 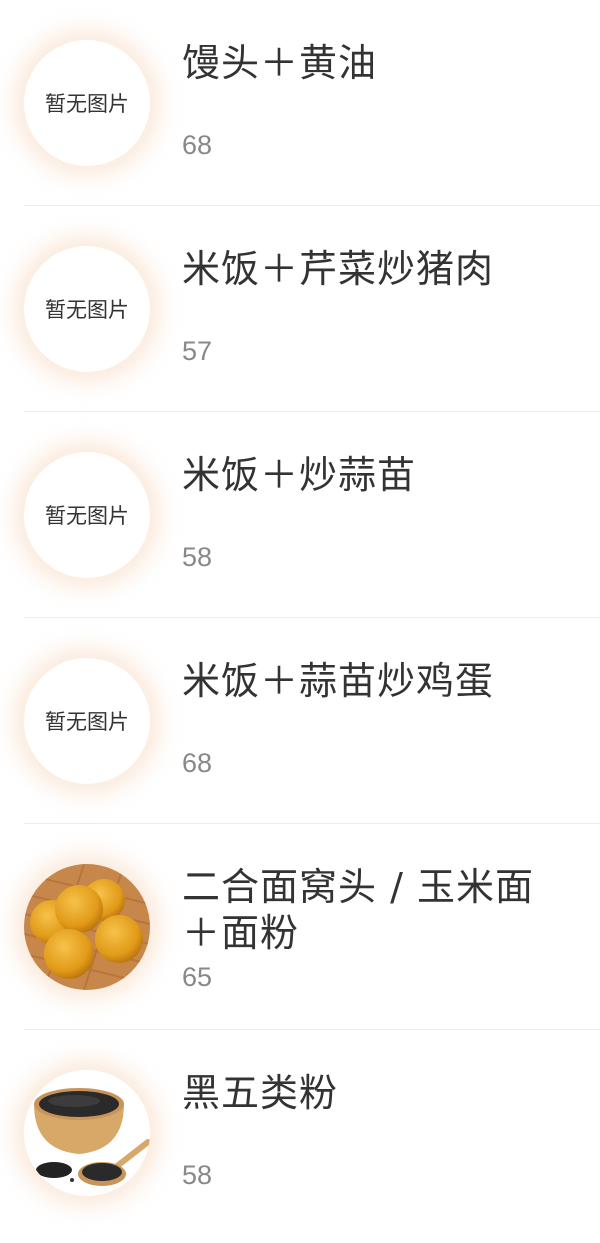 I want to click on black-powder-bowl-photo, so click(x=87, y=1133).